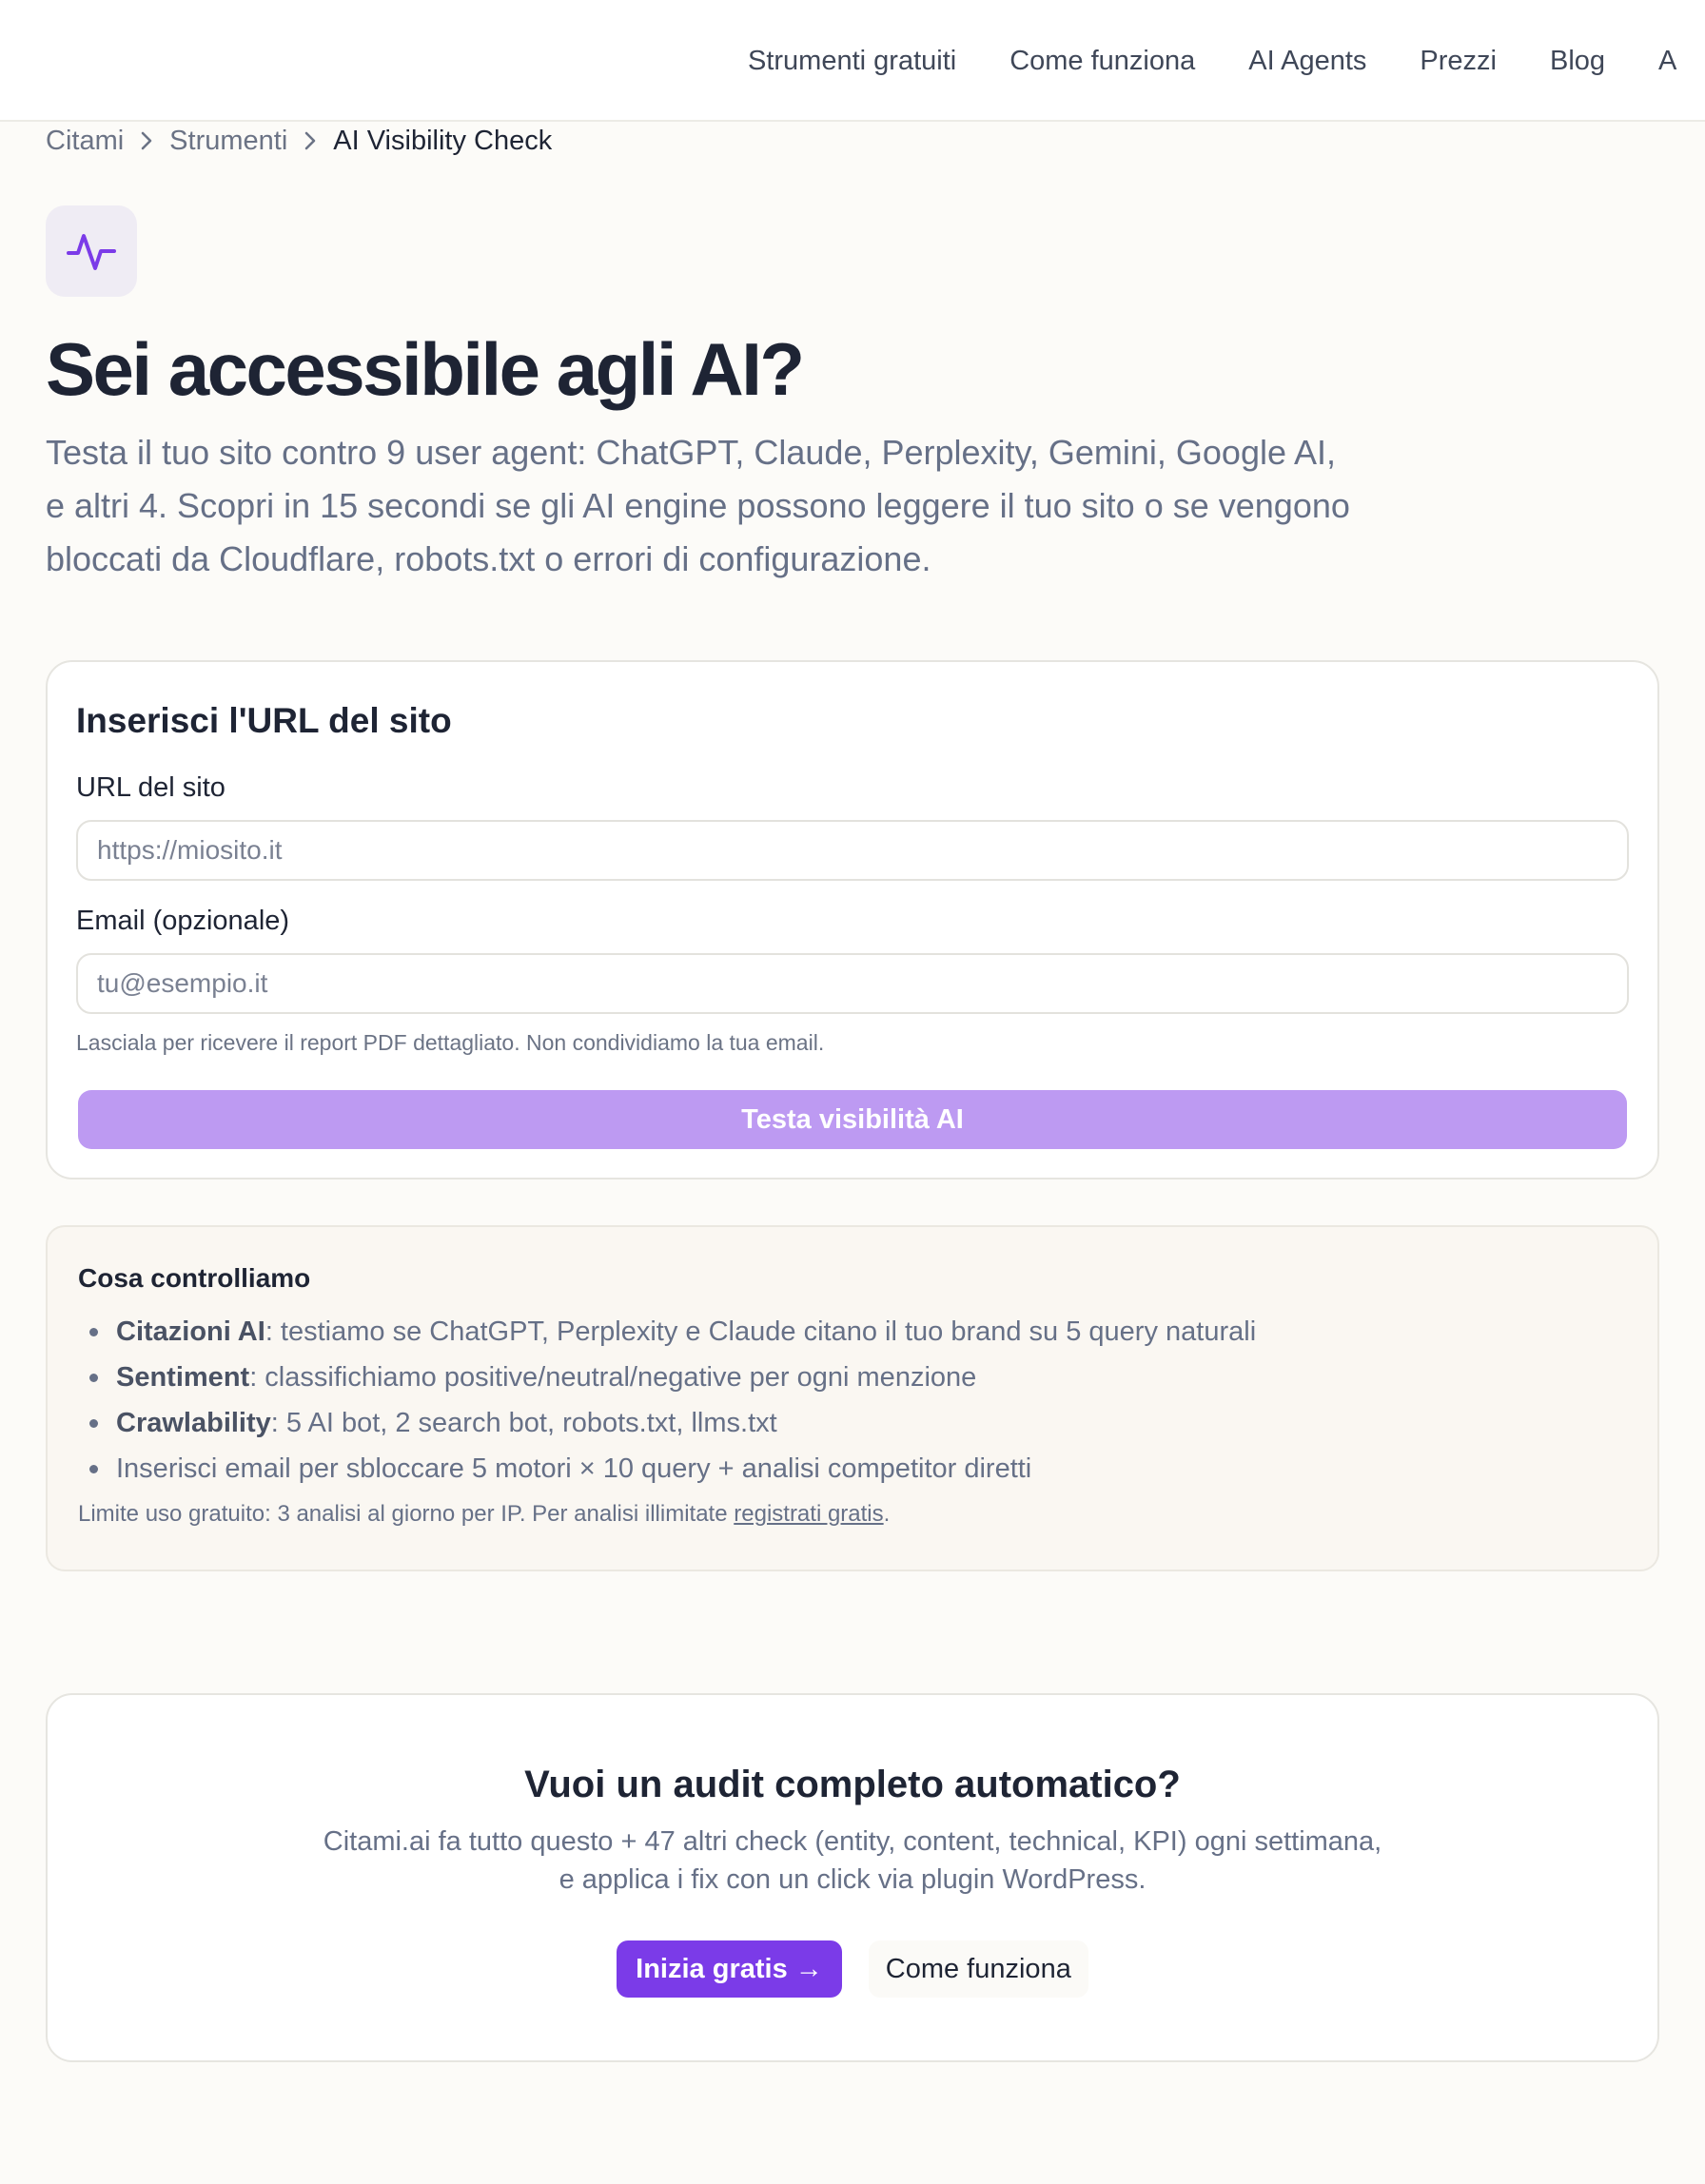 Image resolution: width=1705 pixels, height=2184 pixels. Describe the element at coordinates (852, 850) in the screenshot. I see `url-input` at that location.